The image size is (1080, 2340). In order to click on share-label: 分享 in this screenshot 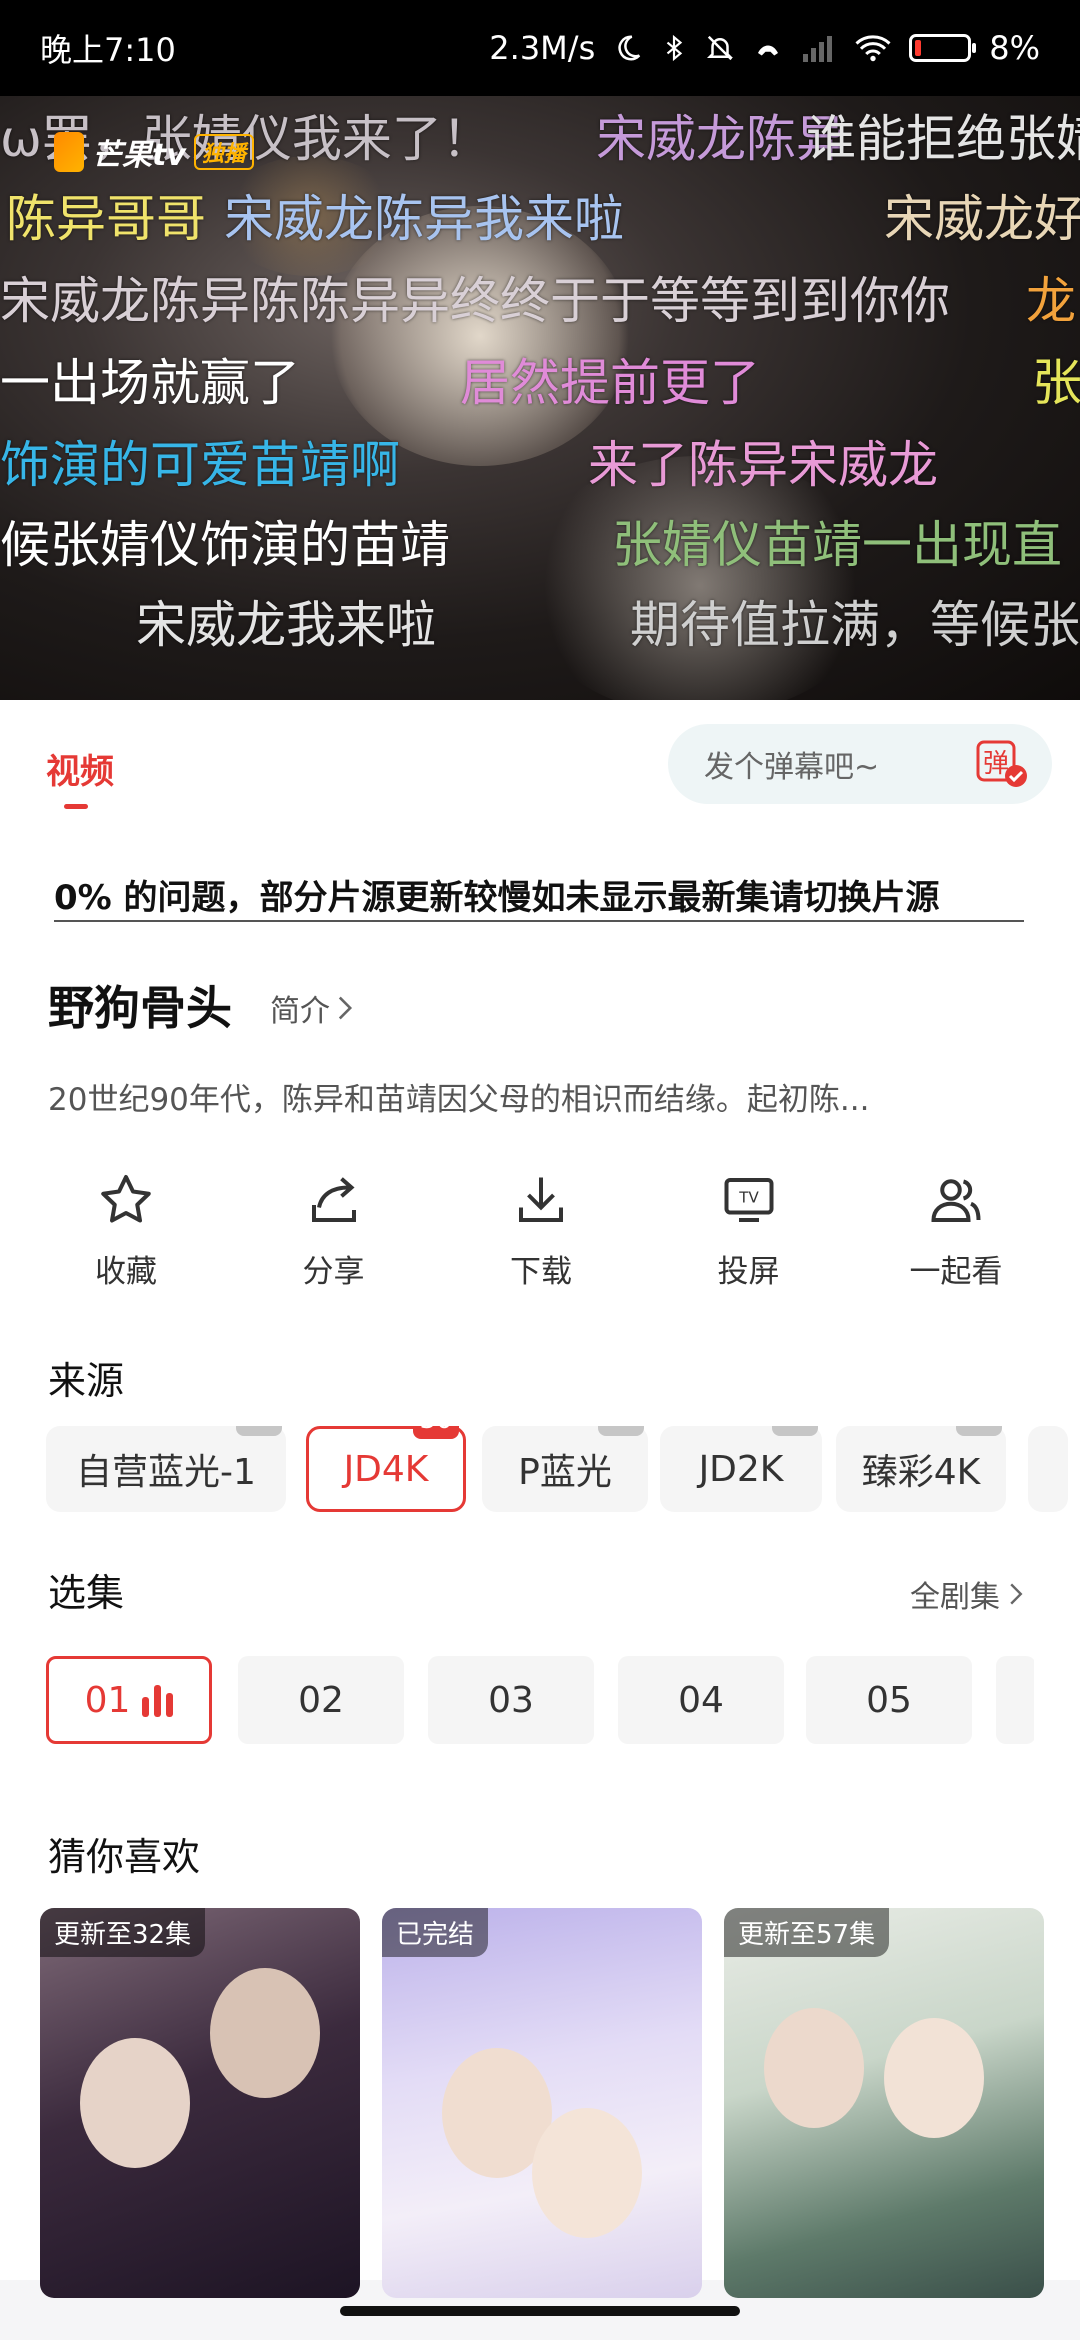, I will do `click(333, 1272)`.